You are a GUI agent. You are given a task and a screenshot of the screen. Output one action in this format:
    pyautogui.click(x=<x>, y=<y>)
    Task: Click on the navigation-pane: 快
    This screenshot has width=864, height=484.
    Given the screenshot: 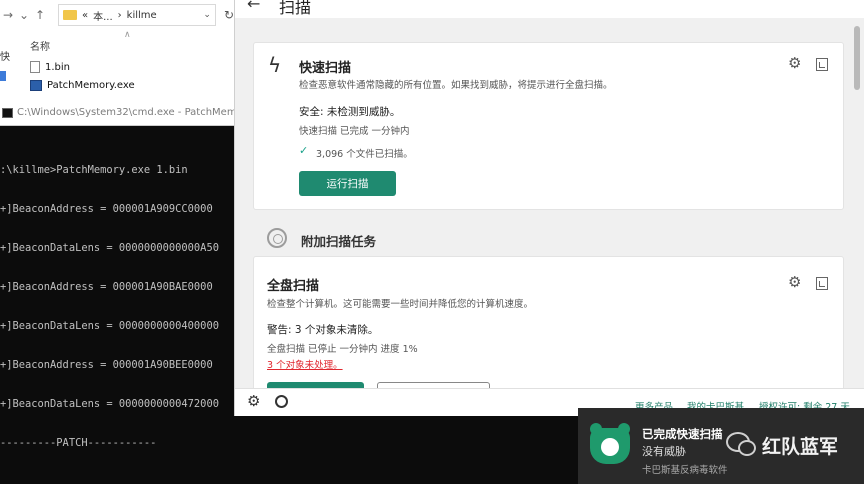 What is the action you would take?
    pyautogui.click(x=7, y=65)
    